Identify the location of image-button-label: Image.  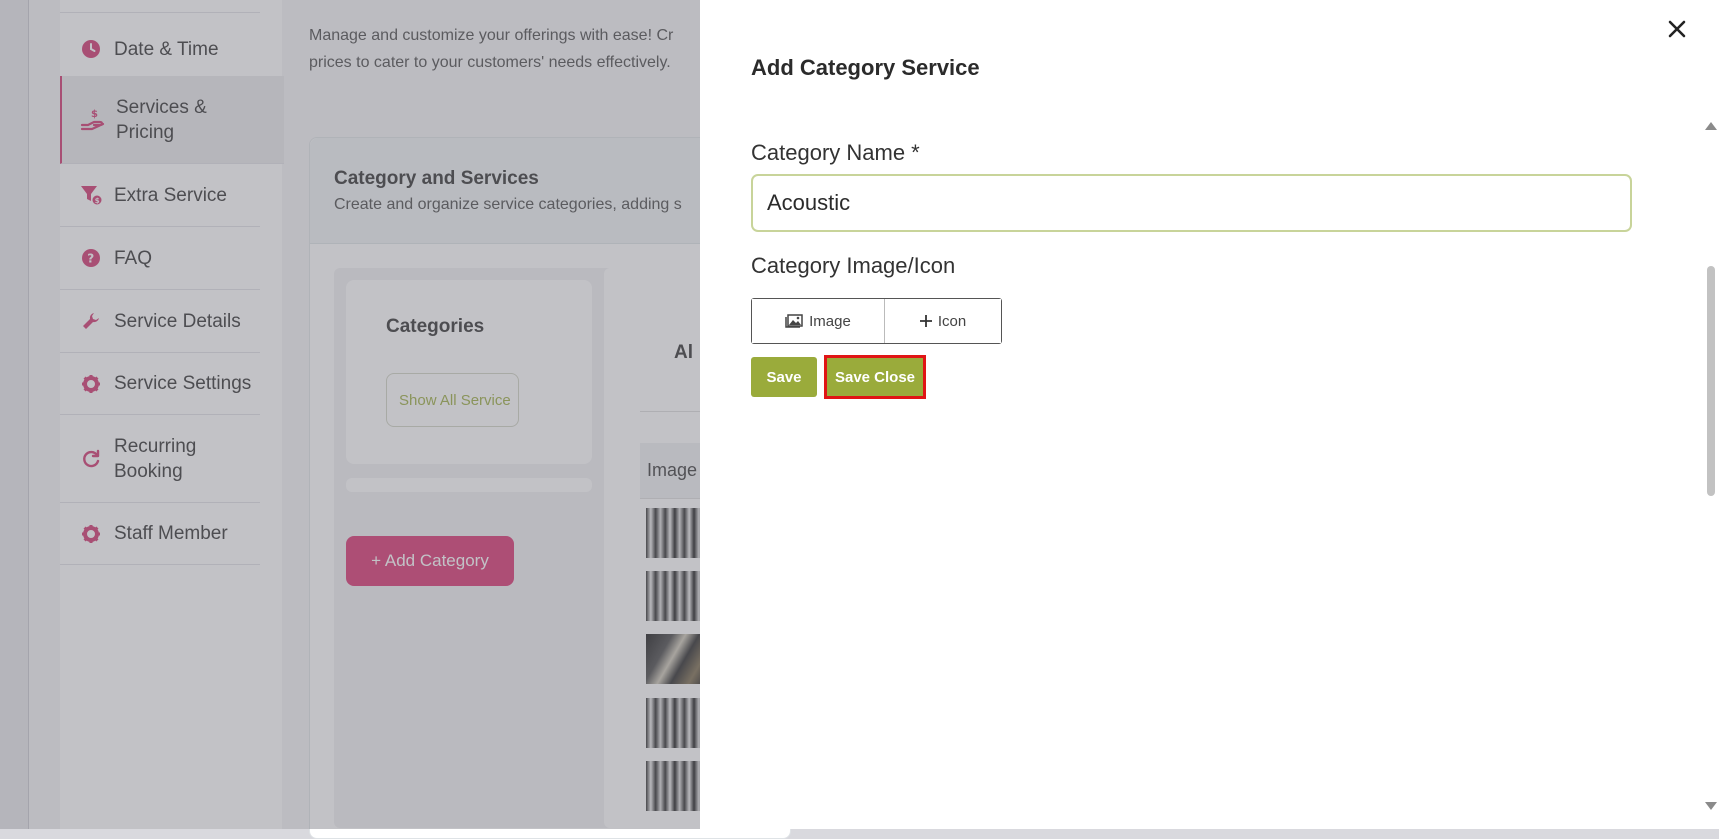
(830, 321).